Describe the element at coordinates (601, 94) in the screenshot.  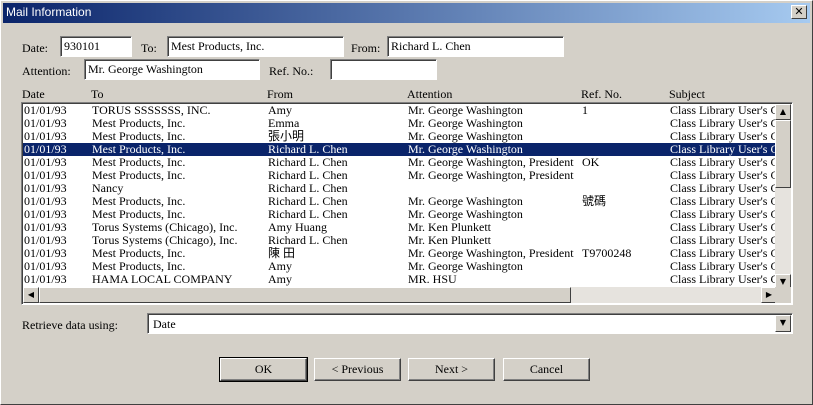
I see `column-header-refno: Ref. No.` at that location.